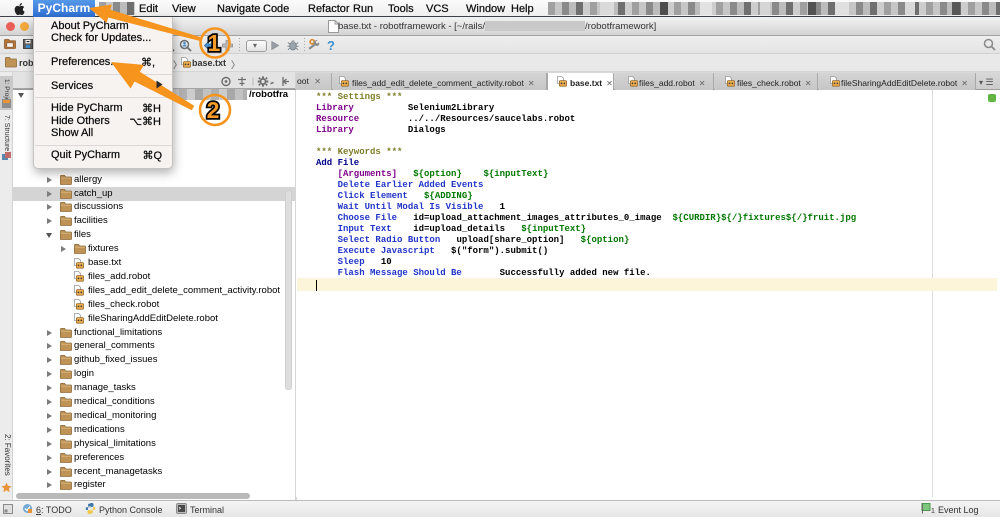 The image size is (1000, 517). I want to click on svg-text: 1, so click(214, 43).